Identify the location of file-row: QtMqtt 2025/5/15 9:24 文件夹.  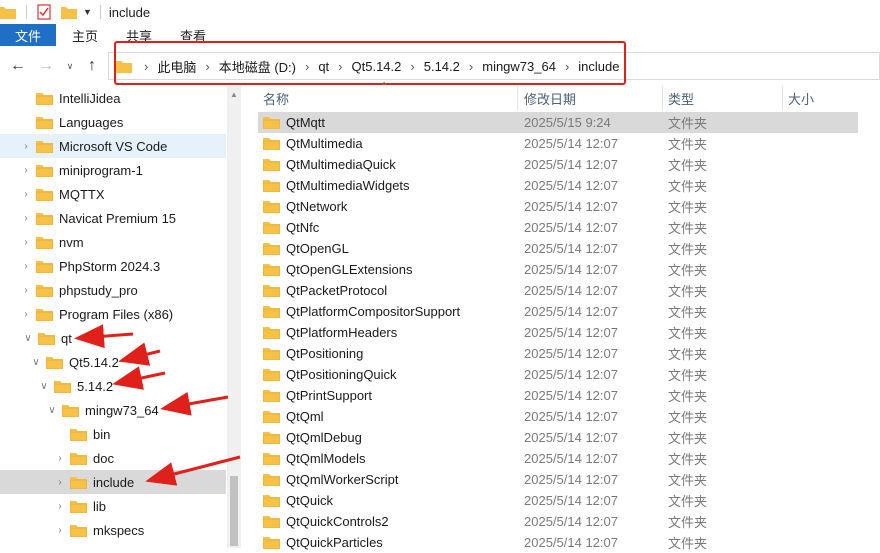
(558, 122).